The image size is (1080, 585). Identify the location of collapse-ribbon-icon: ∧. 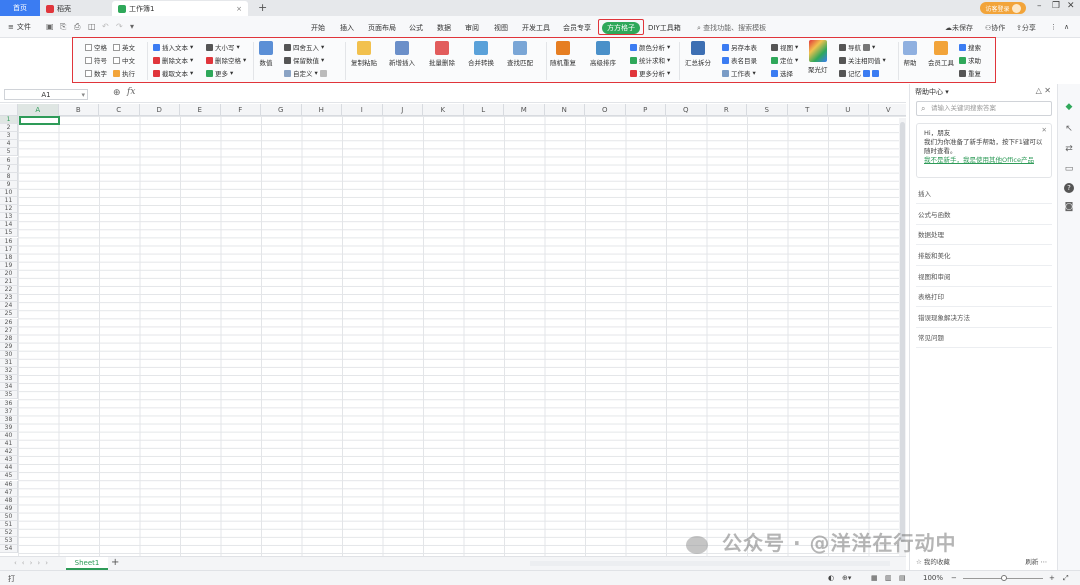
(1066, 27).